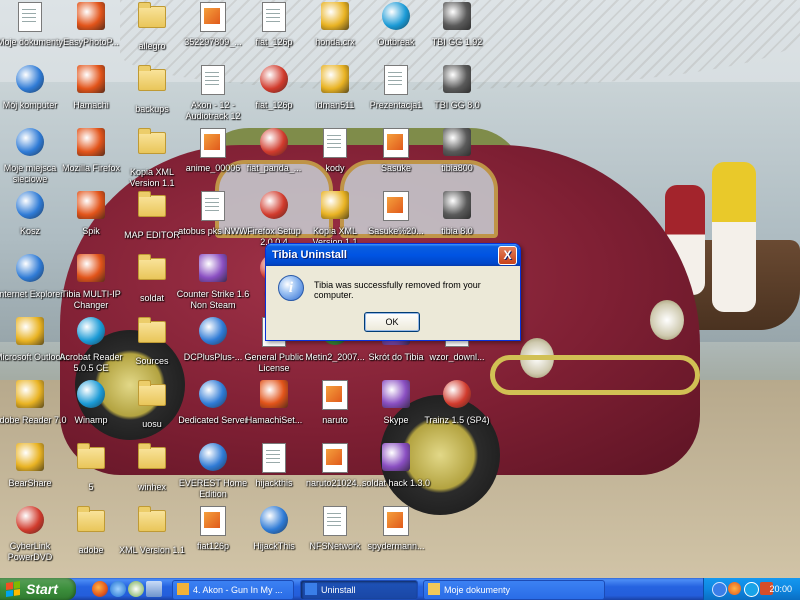 This screenshot has width=800, height=600. I want to click on wallpaper-headlight-right, so click(667, 320).